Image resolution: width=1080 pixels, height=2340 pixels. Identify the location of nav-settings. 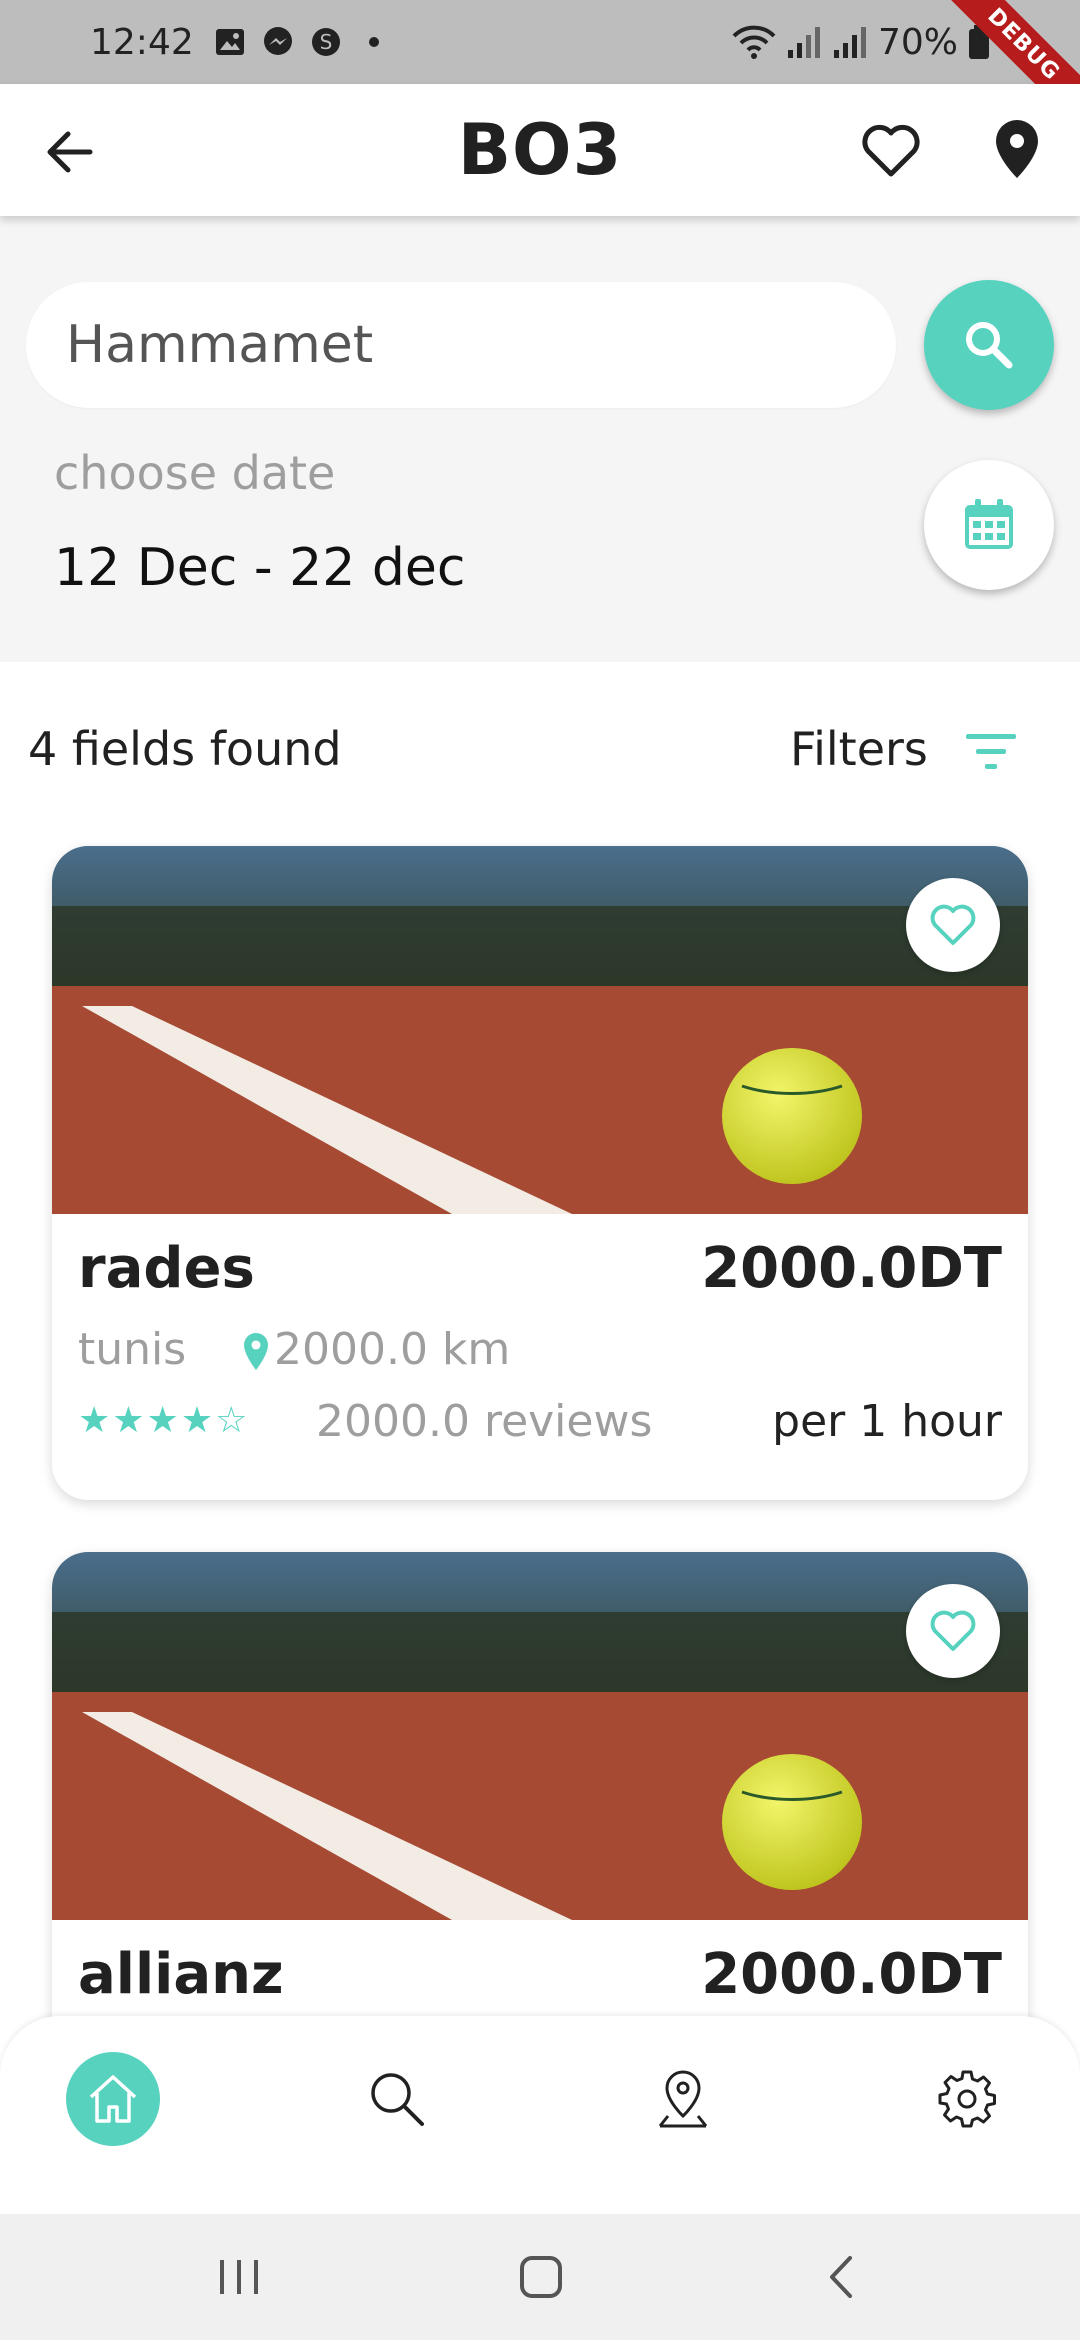
(967, 2099).